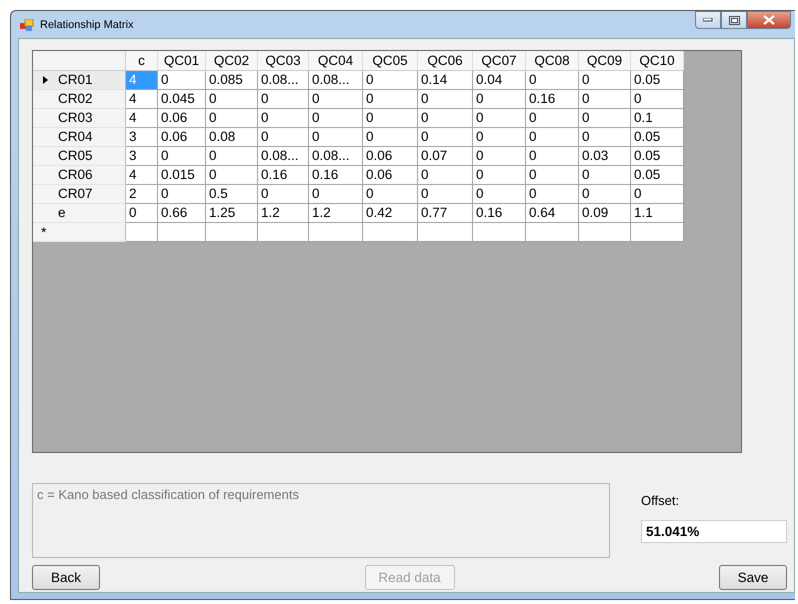 The width and height of the screenshot is (798, 604). Describe the element at coordinates (79, 137) in the screenshot. I see `row-header: CR04` at that location.